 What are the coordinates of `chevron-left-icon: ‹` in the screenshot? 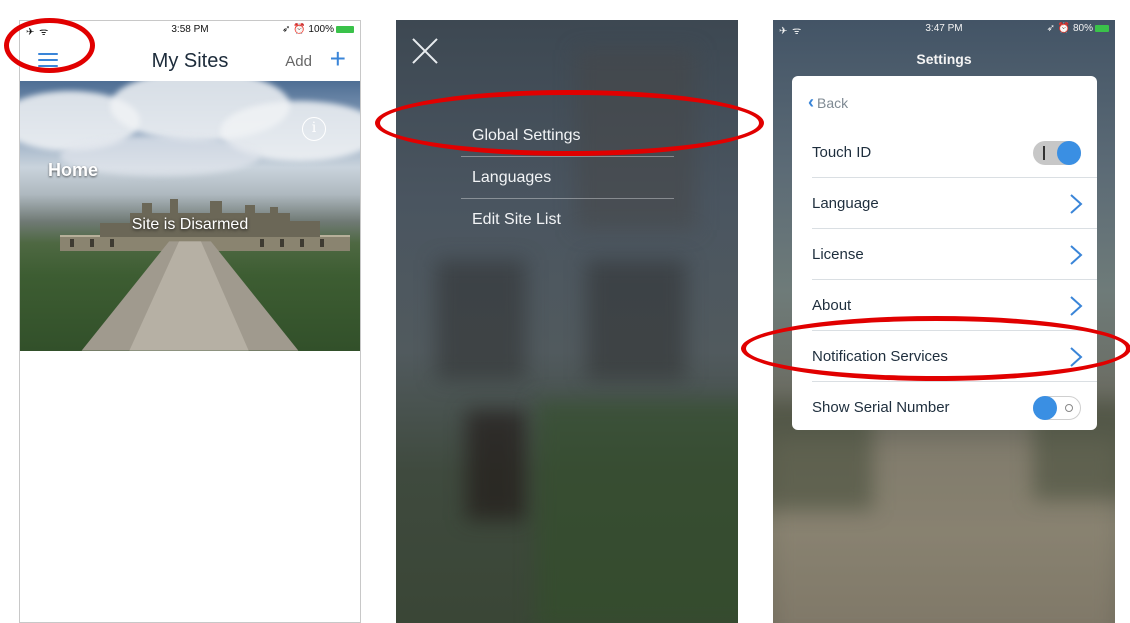 It's located at (811, 102).